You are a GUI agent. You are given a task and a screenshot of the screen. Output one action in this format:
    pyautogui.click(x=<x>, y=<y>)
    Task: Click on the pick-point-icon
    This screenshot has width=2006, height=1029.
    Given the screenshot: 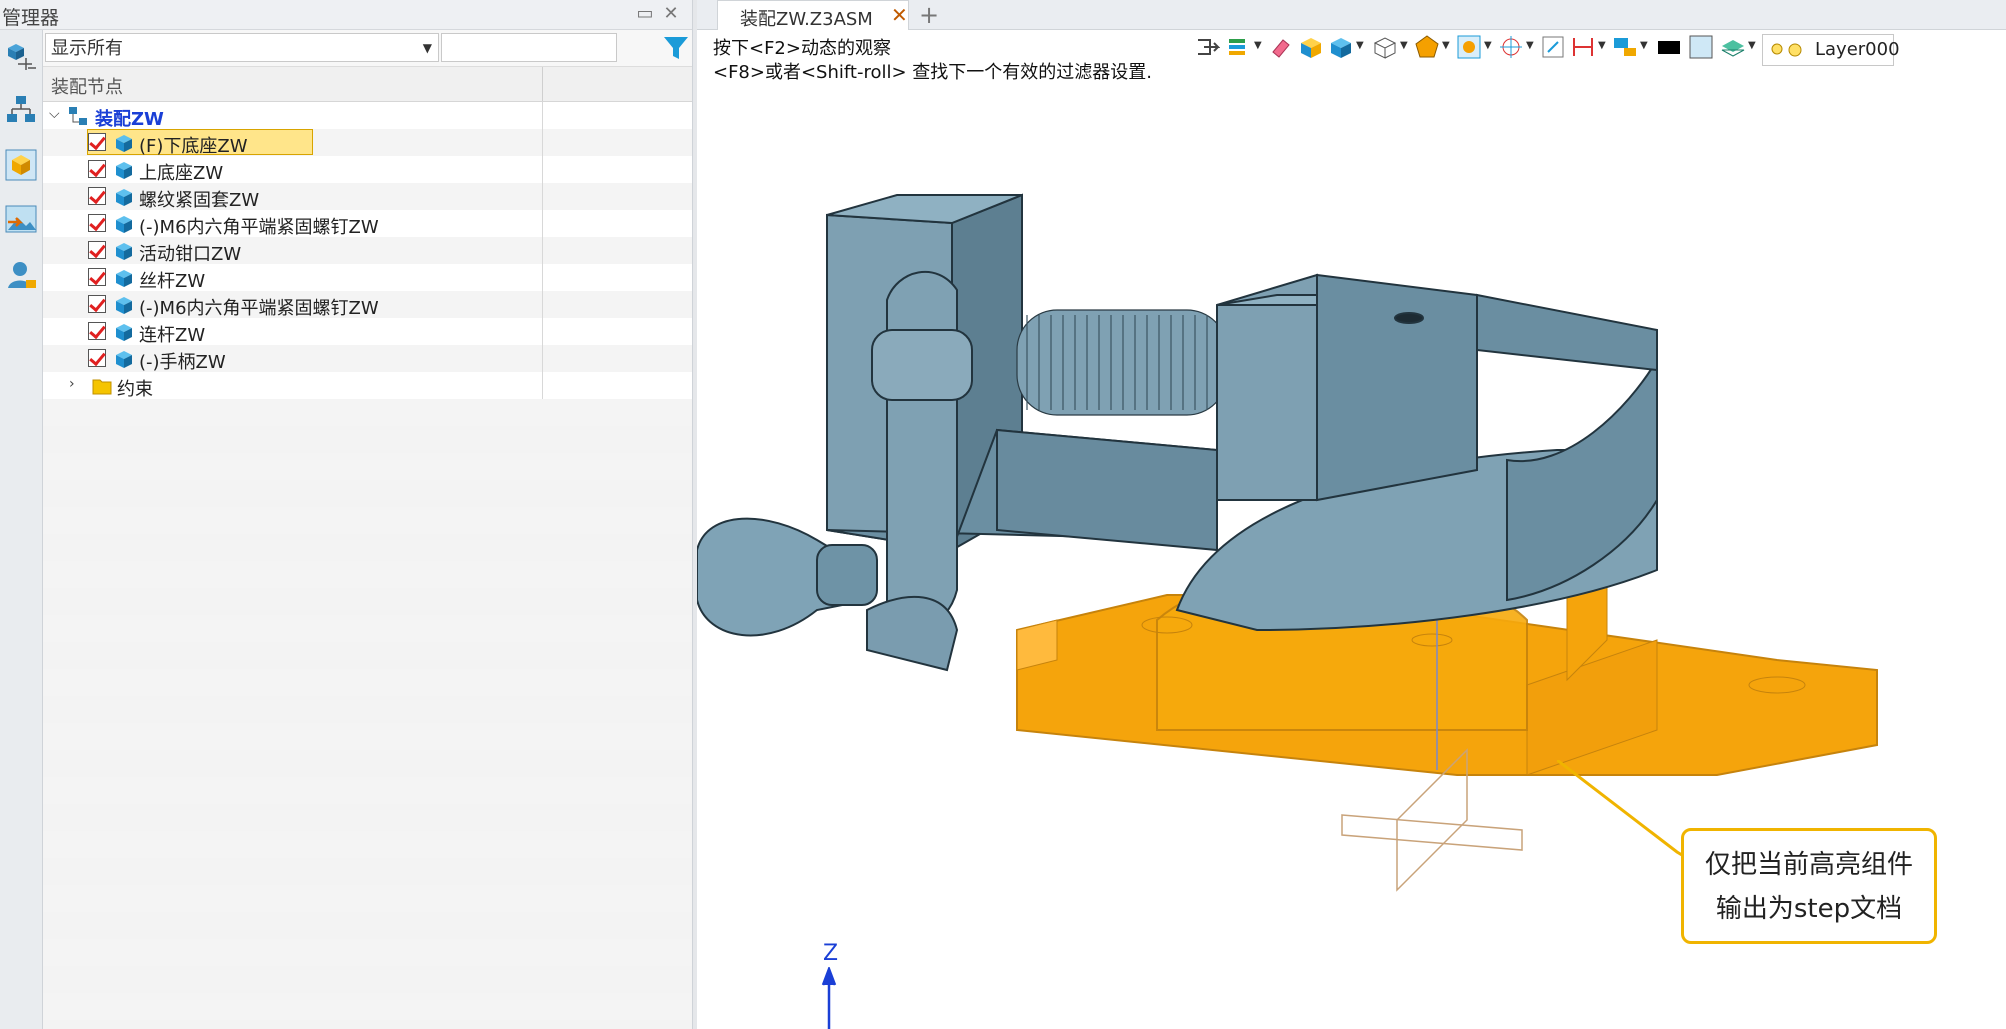 What is the action you would take?
    pyautogui.click(x=1511, y=47)
    